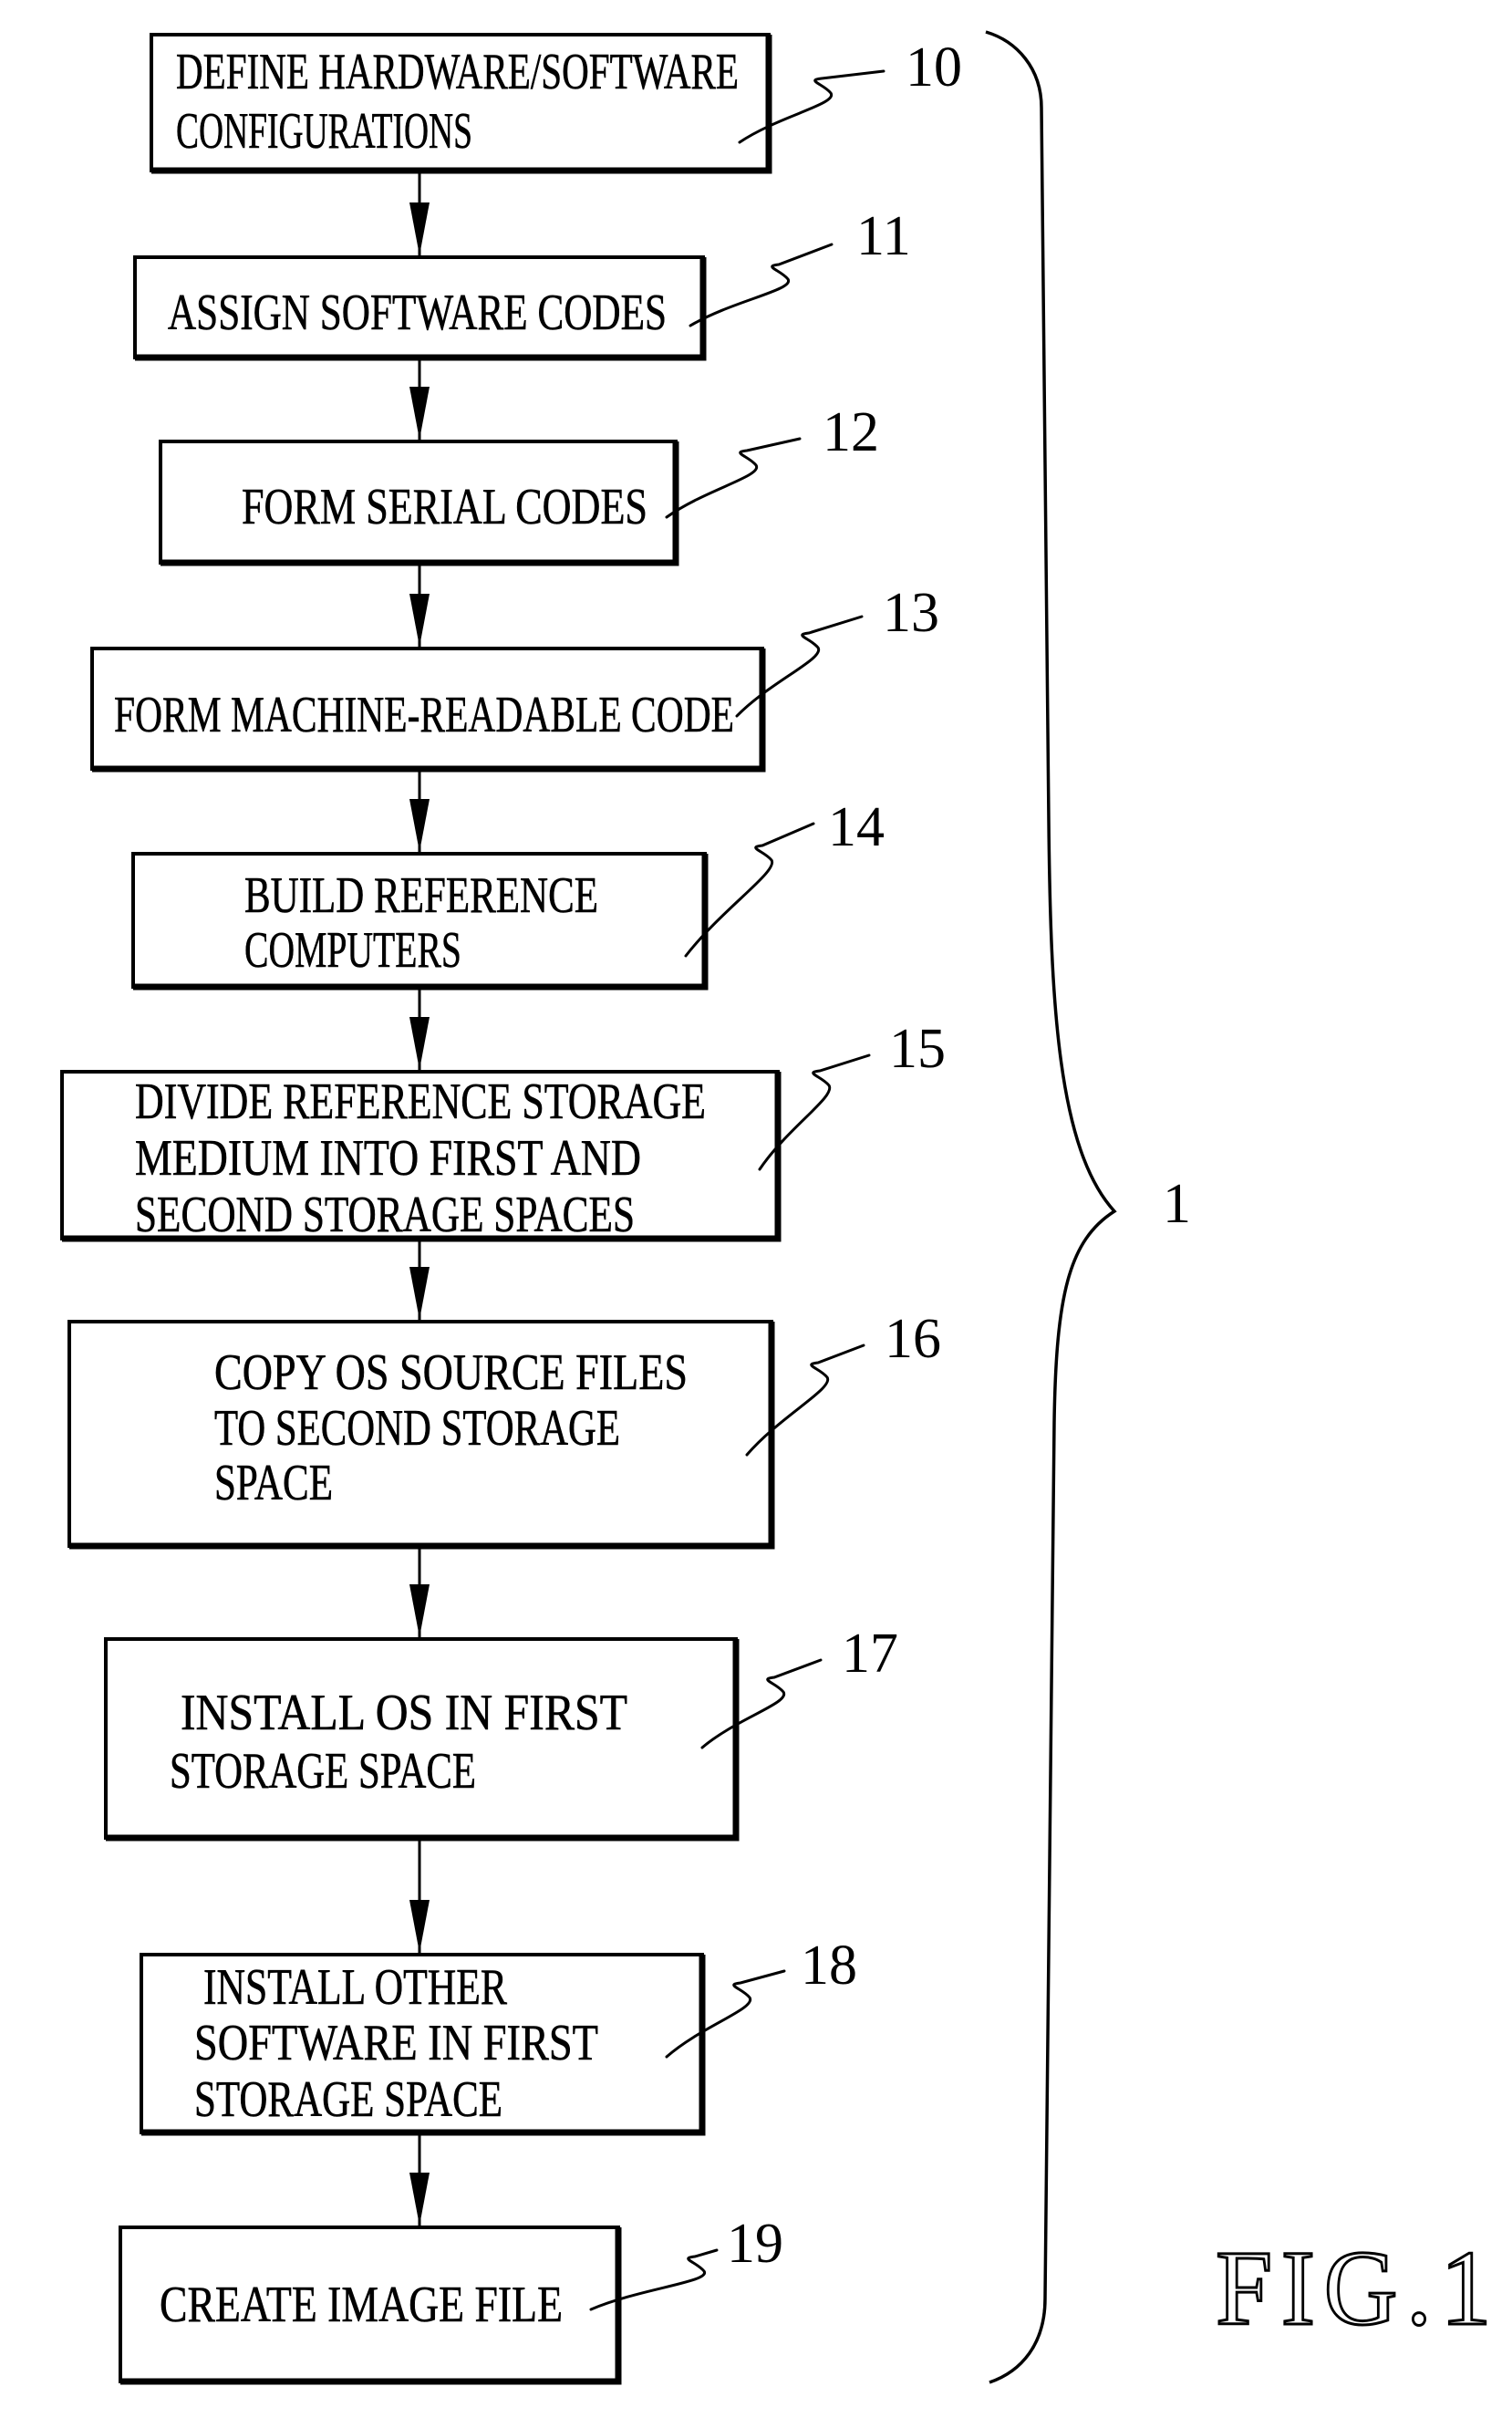 The width and height of the screenshot is (1512, 2428). What do you see at coordinates (755, 2244) in the screenshot?
I see `reference-numeral-19: 19` at bounding box center [755, 2244].